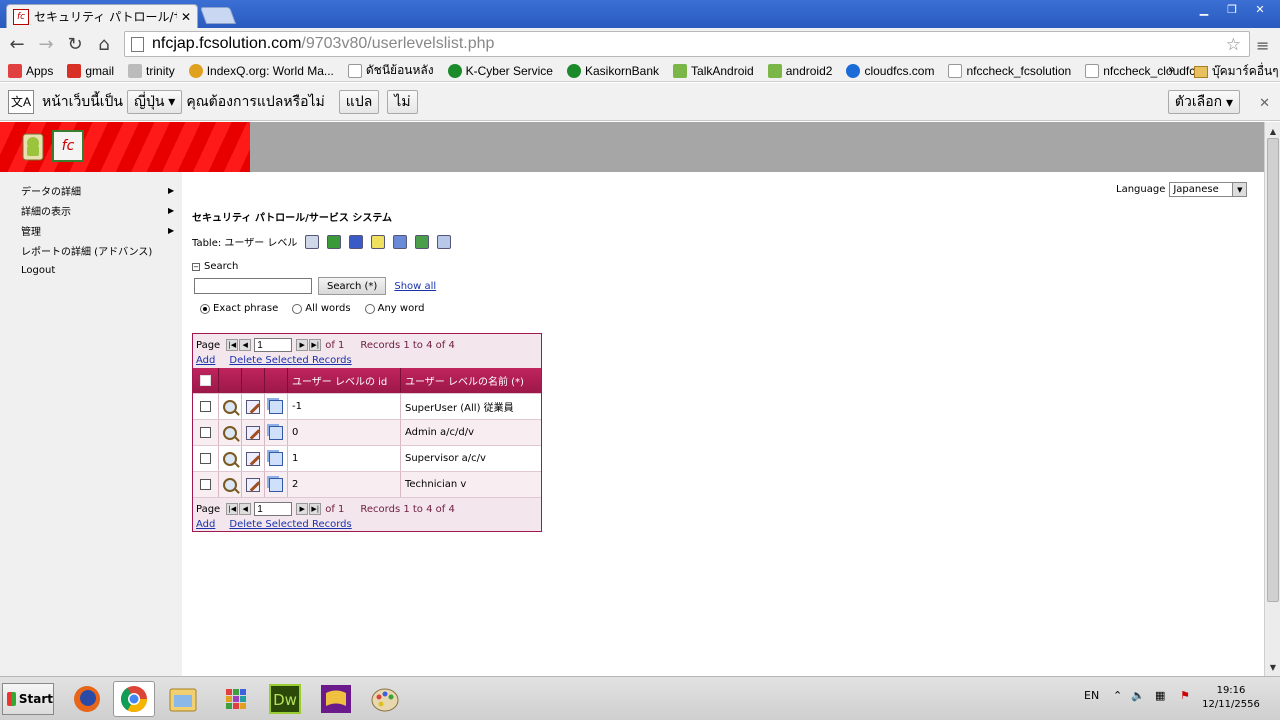 The height and width of the screenshot is (720, 1280). I want to click on search-button: Search (*), so click(352, 286).